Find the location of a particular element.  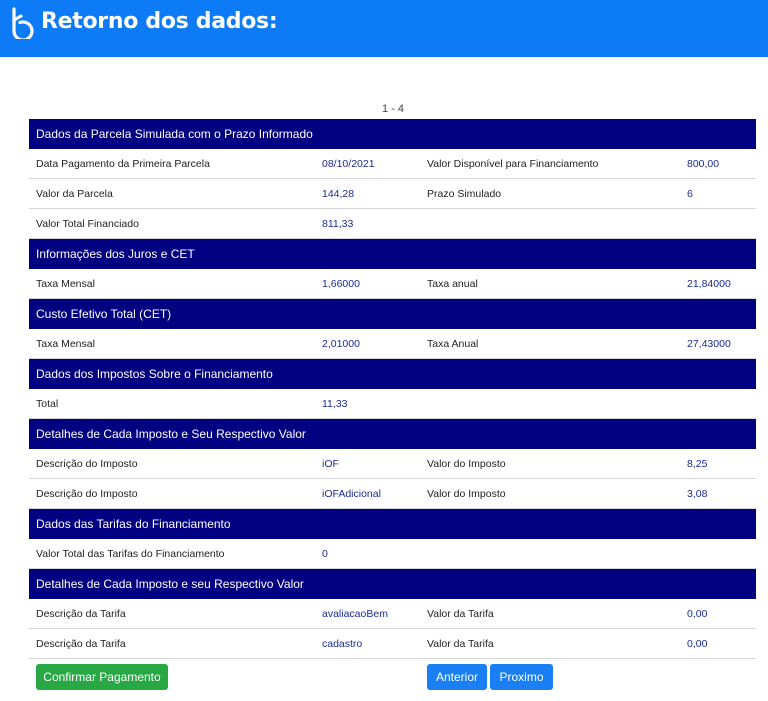

table-row: Taxa Mensal 2,01000 Taxa Anual 27,43000 is located at coordinates (392, 344).